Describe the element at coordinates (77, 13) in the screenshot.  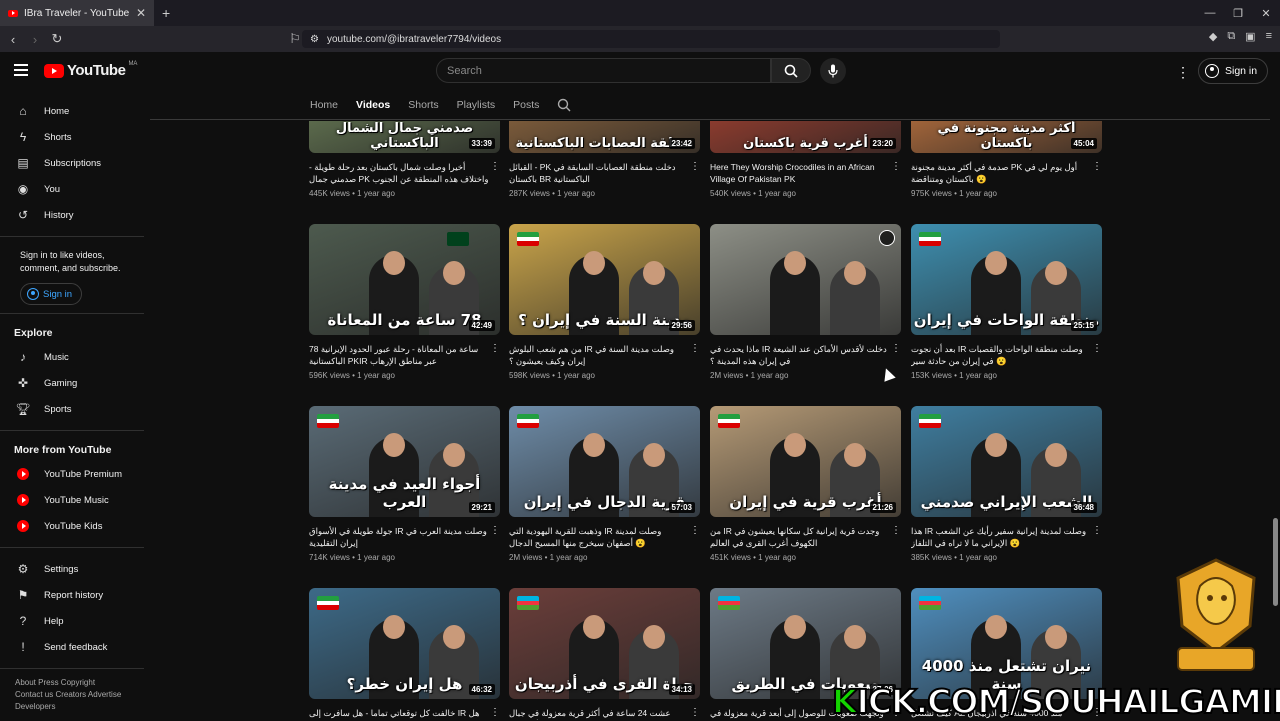
I see `browser-tab: IBra Traveler - YouTube ✕` at that location.